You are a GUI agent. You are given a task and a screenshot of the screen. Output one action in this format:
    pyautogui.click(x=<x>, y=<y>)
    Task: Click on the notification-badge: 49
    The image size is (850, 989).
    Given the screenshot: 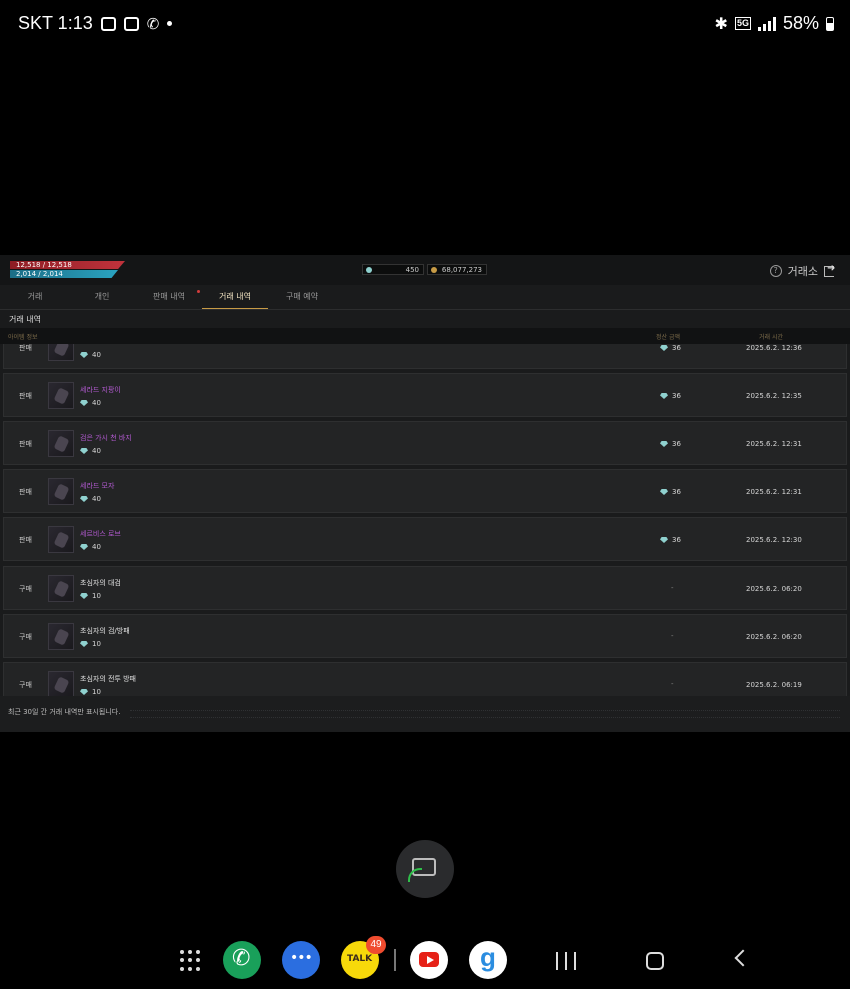 What is the action you would take?
    pyautogui.click(x=376, y=945)
    